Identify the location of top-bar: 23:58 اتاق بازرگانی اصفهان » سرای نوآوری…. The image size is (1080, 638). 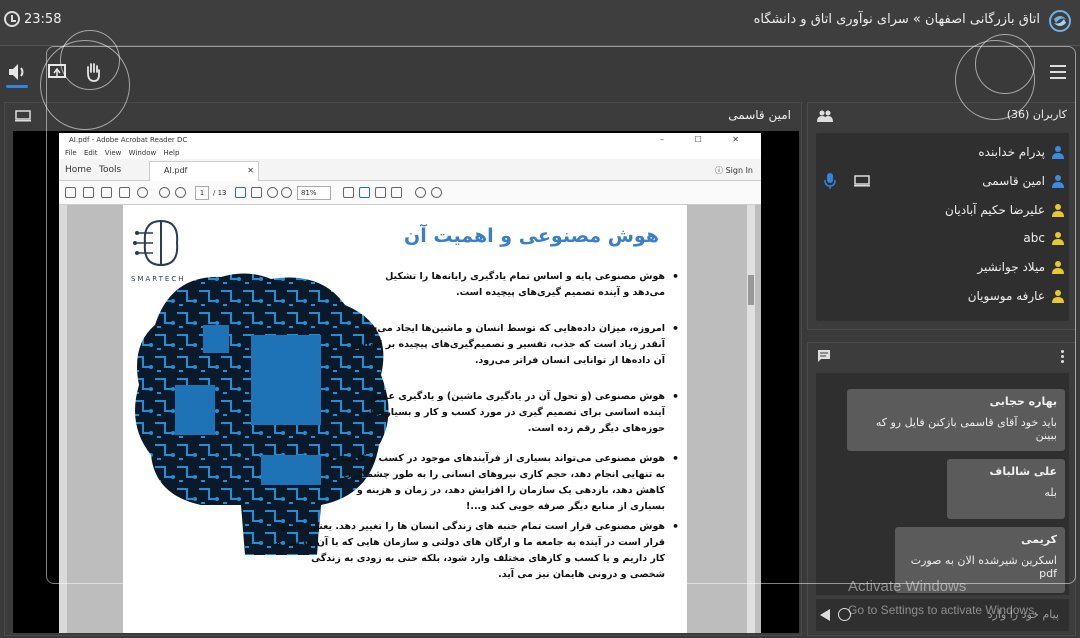
(540, 23).